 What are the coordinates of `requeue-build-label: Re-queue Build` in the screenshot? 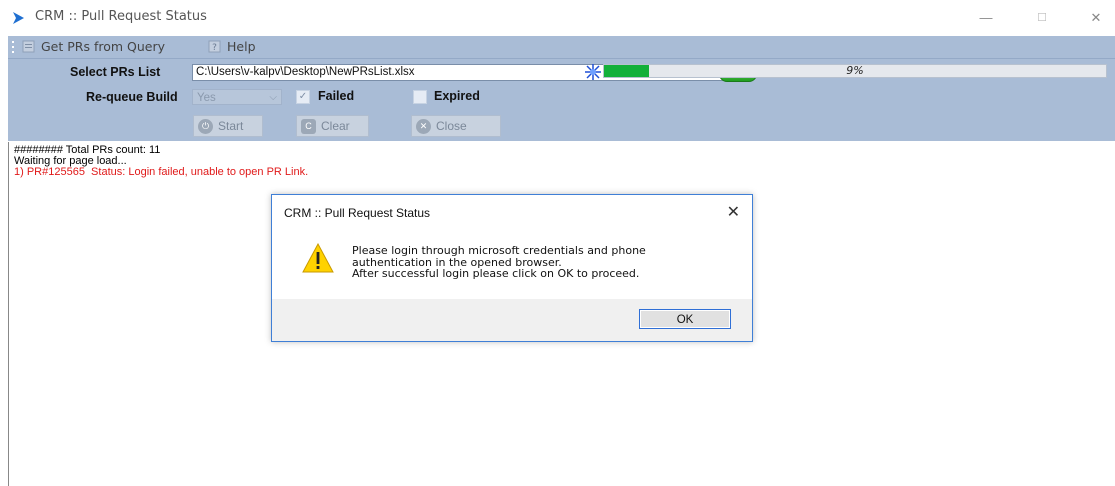 It's located at (132, 97).